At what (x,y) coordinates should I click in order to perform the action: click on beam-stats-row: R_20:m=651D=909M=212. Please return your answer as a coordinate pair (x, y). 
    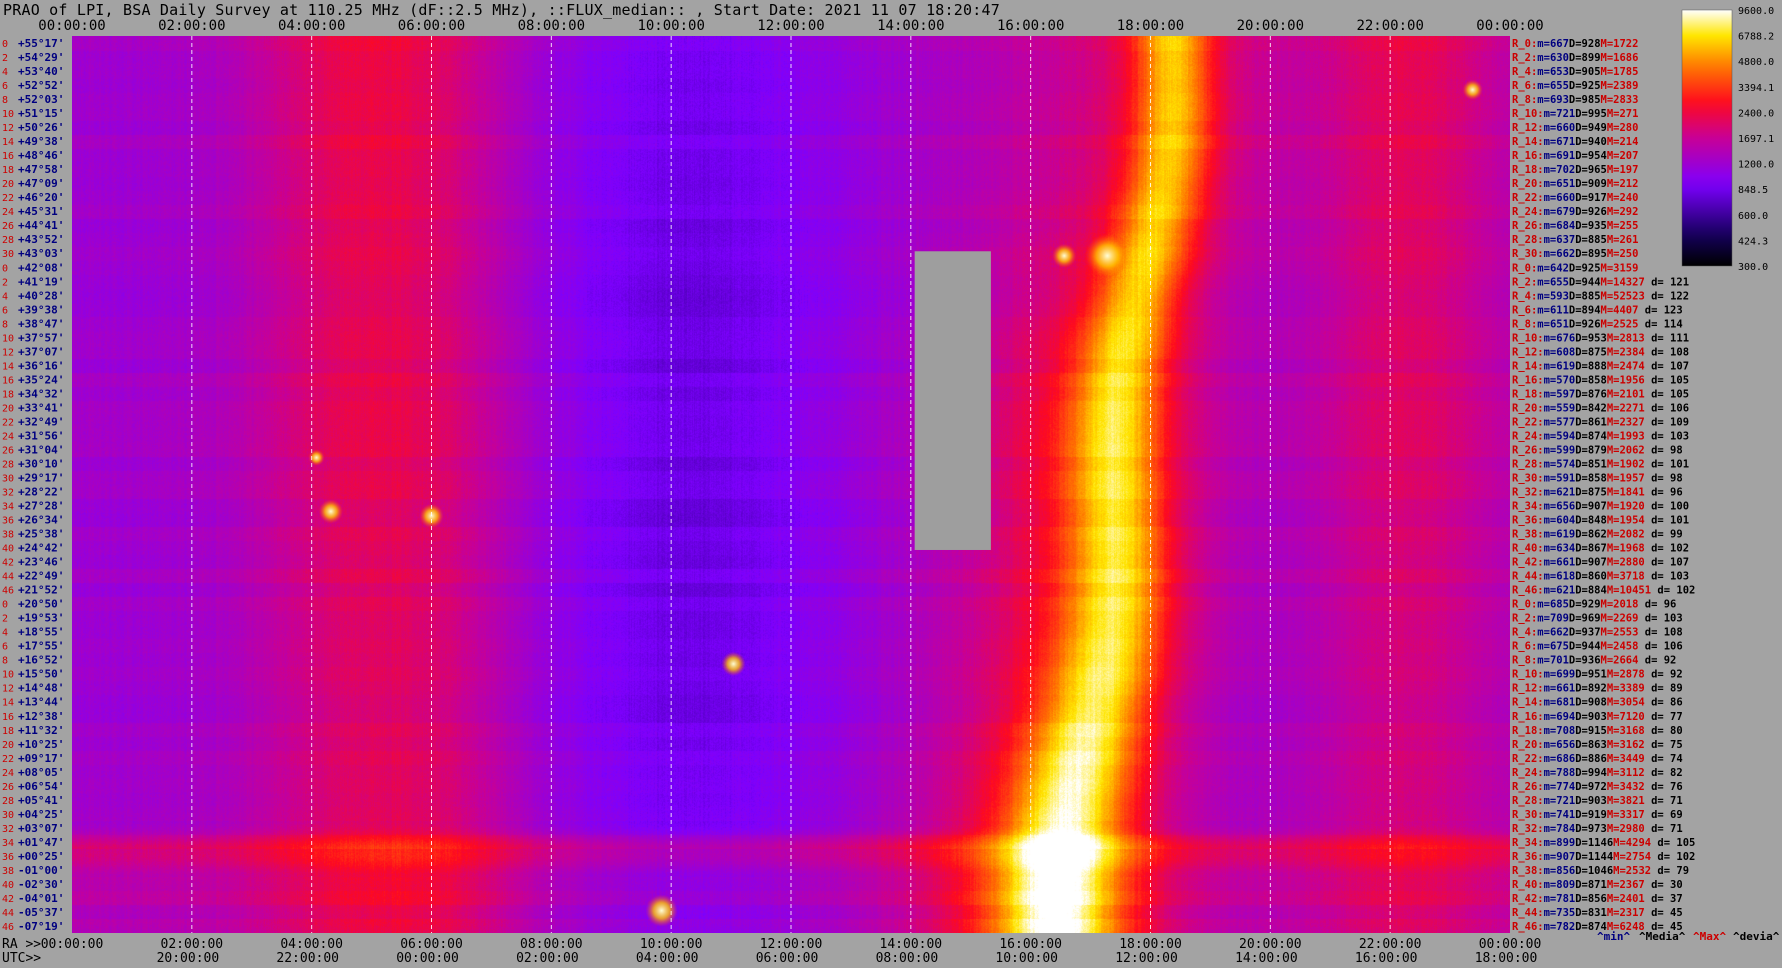
    Looking at the image, I should click on (1575, 184).